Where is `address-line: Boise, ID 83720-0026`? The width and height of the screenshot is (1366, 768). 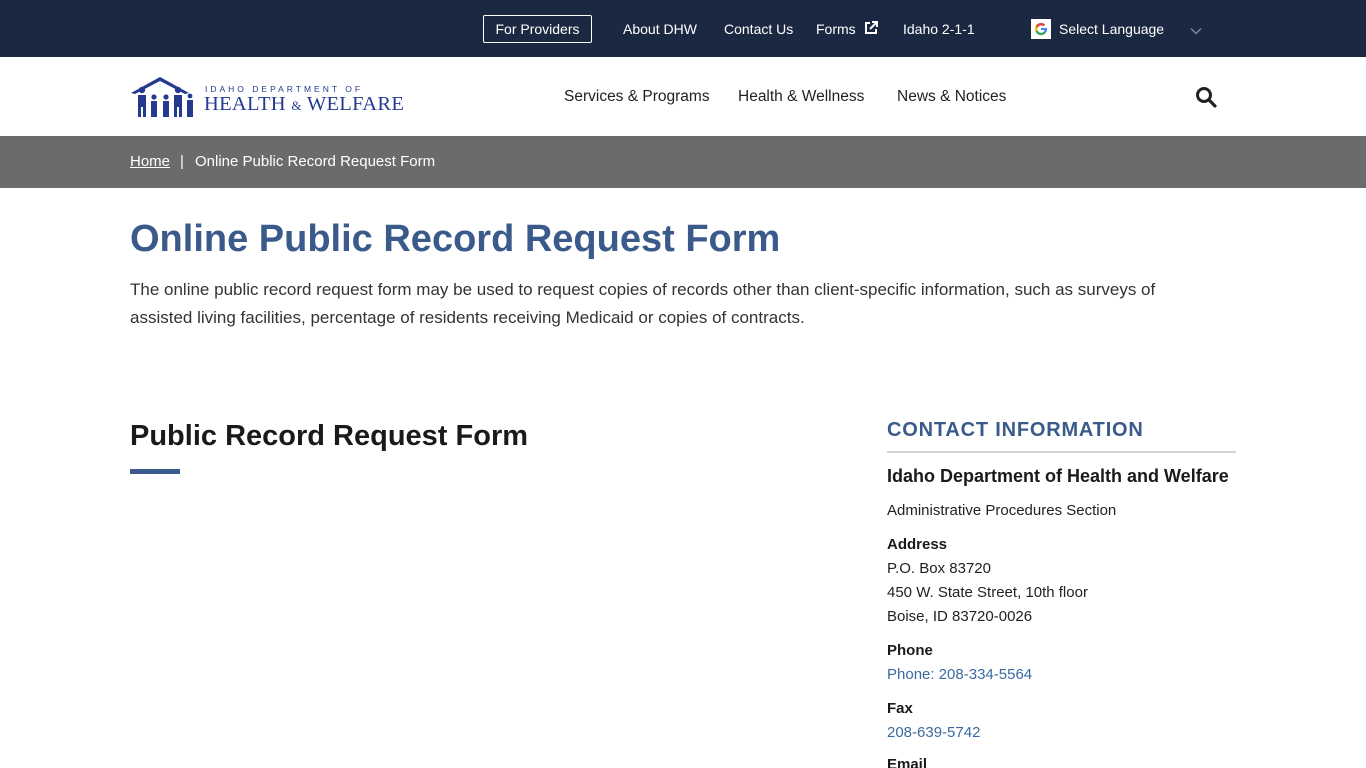
address-line: Boise, ID 83720-0026 is located at coordinates (960, 616).